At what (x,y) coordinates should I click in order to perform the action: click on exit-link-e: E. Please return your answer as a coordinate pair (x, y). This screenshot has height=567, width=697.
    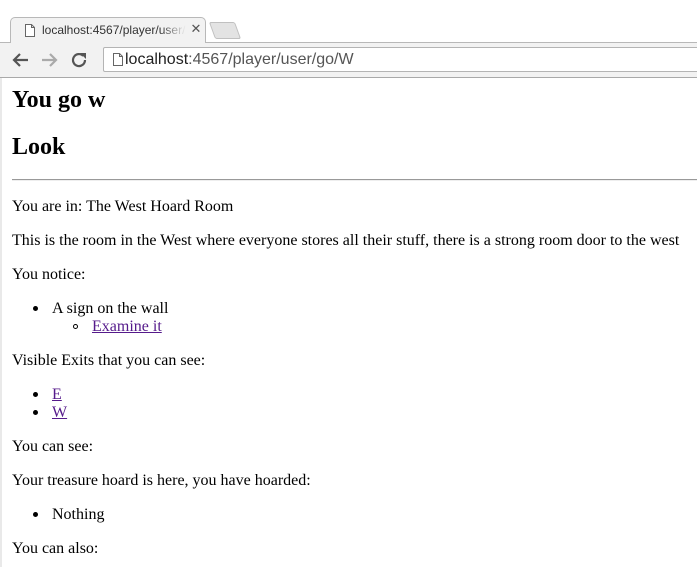
    Looking at the image, I should click on (57, 395).